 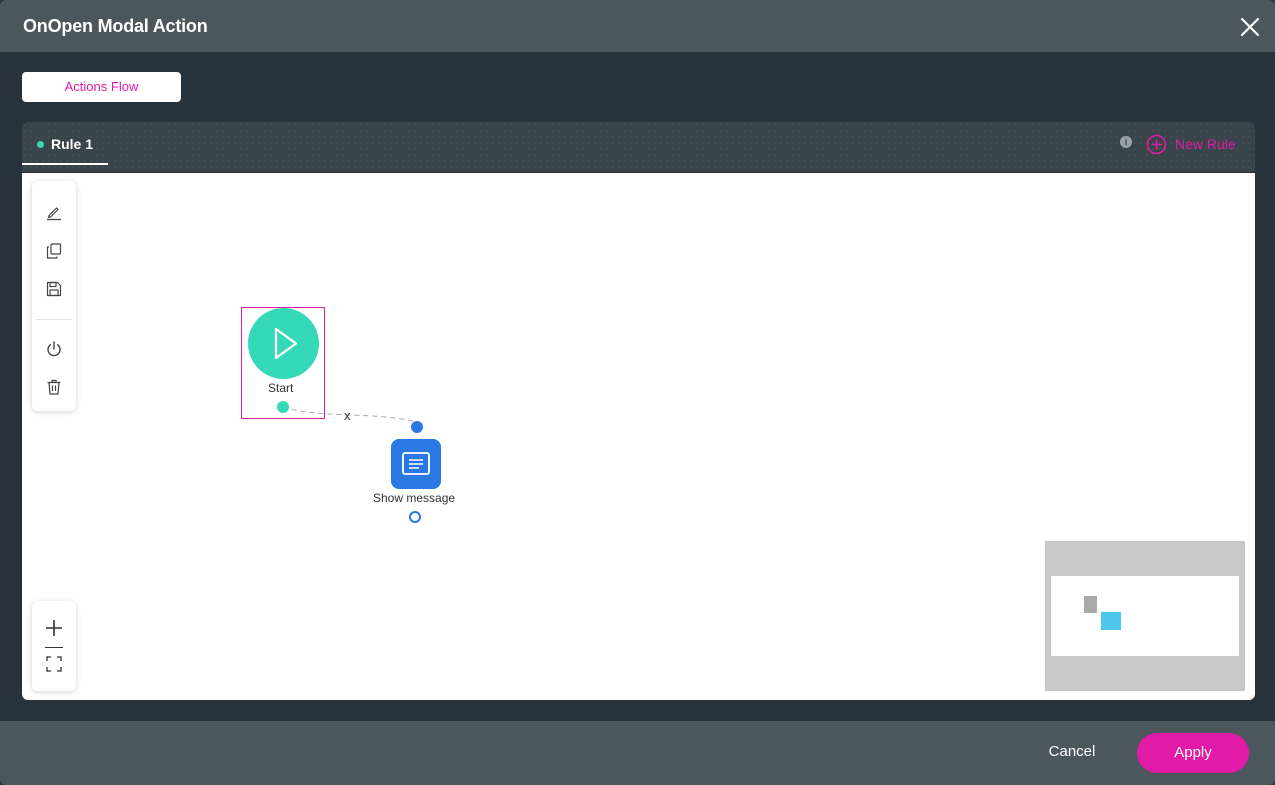 What do you see at coordinates (281, 388) in the screenshot?
I see `start-node-label: Start` at bounding box center [281, 388].